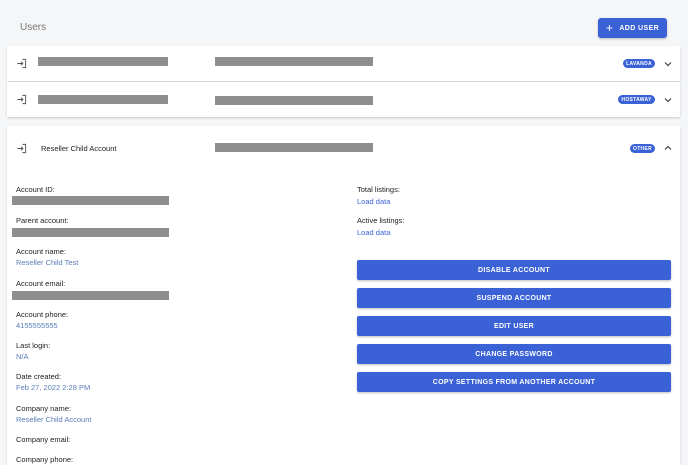 The image size is (688, 465). I want to click on chevron-up-icon, so click(668, 148).